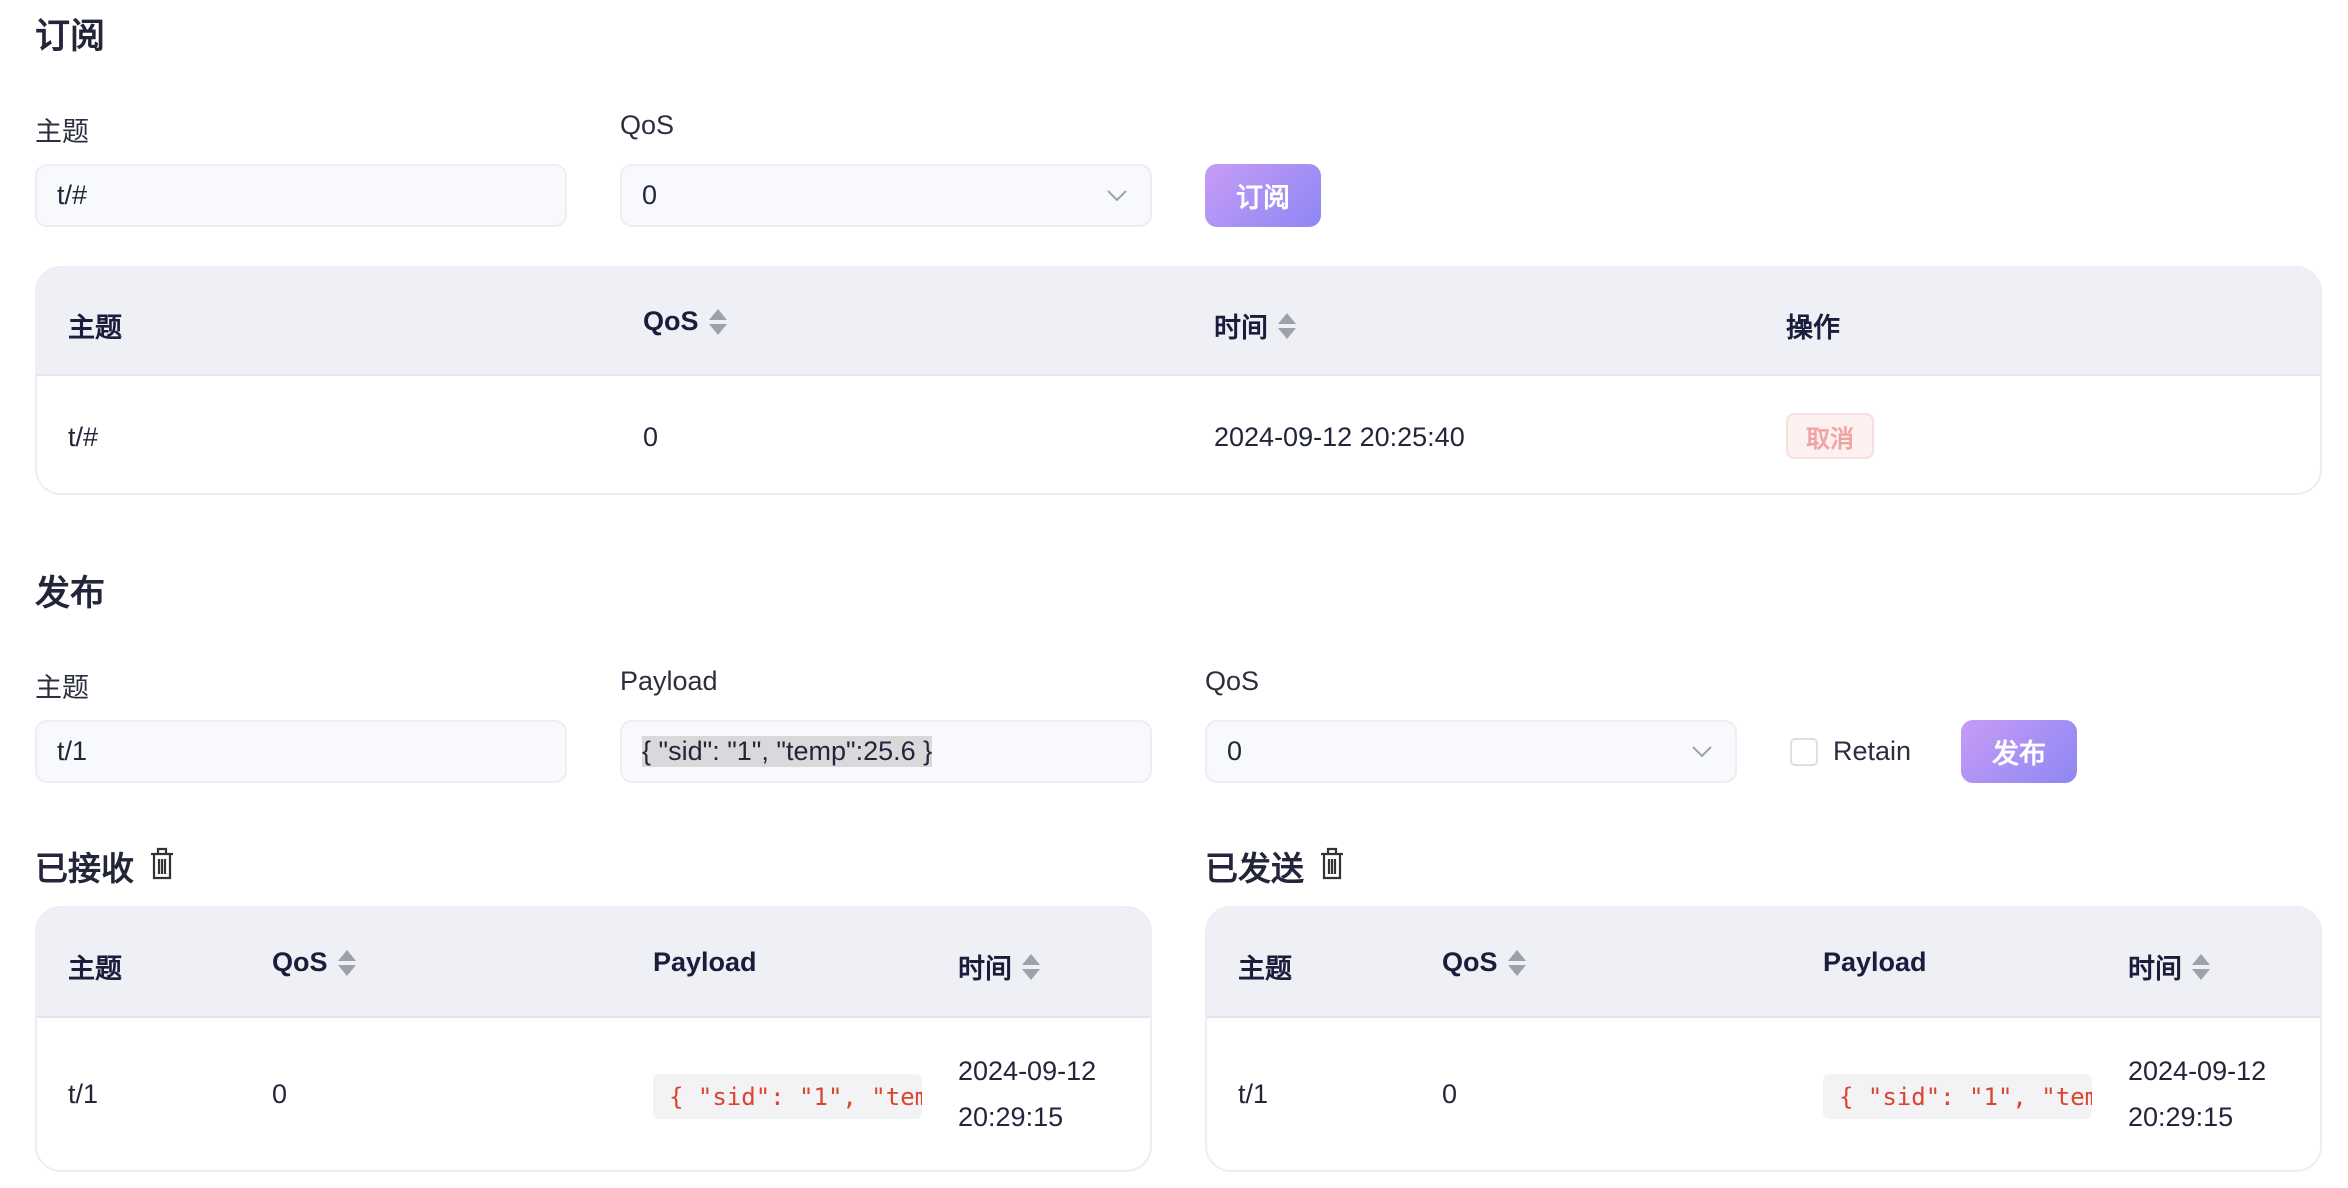 The width and height of the screenshot is (2348, 1188). What do you see at coordinates (62, 688) in the screenshot?
I see `publish-topic-label: 主题` at bounding box center [62, 688].